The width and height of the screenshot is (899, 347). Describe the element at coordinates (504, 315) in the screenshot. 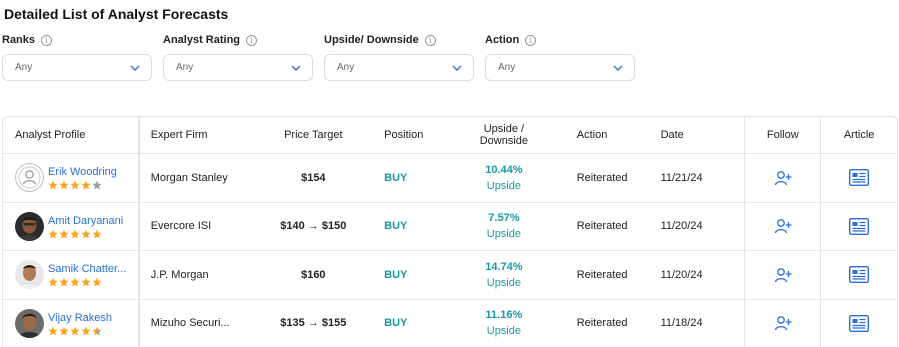

I see `upside-value: 11.16%` at that location.